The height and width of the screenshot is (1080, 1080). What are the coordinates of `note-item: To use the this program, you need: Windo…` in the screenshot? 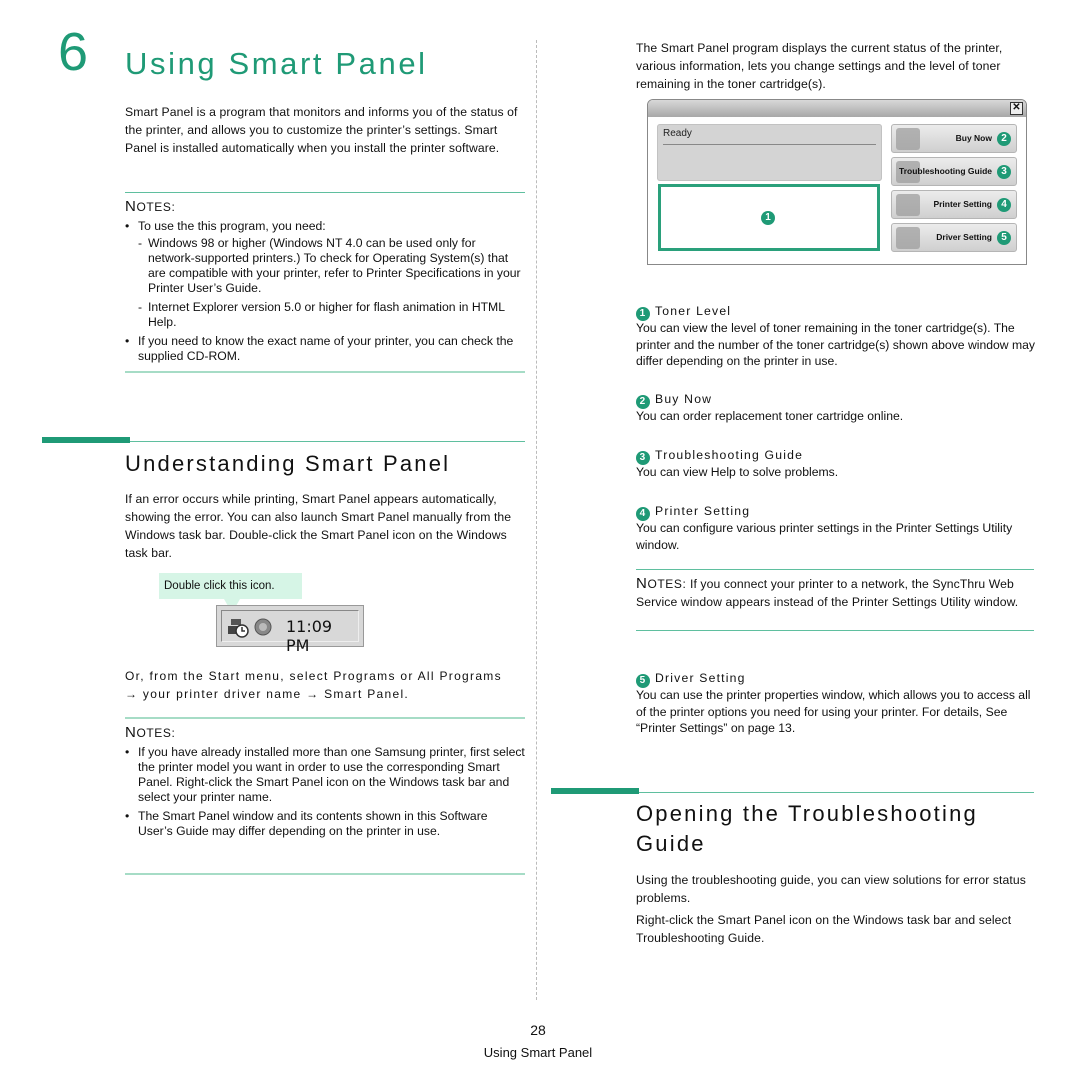 It's located at (325, 274).